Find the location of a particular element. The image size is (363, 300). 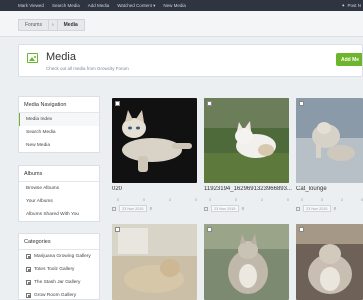

media-card: 020 0 0 2 0 23 Nov 2015 ⚲ is located at coordinates (157, 157).